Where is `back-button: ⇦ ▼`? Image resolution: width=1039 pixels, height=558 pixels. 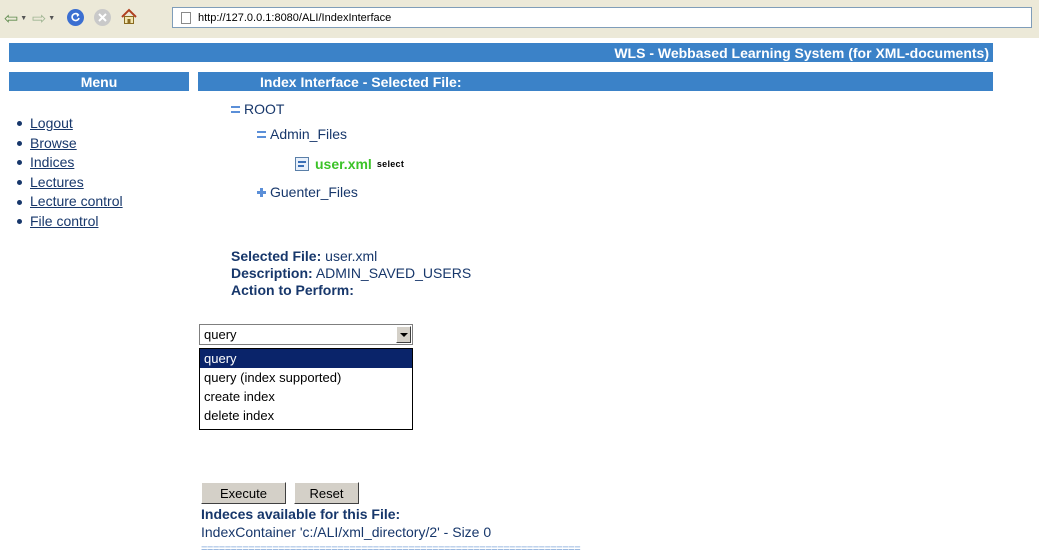 back-button: ⇦ ▼ is located at coordinates (15, 18).